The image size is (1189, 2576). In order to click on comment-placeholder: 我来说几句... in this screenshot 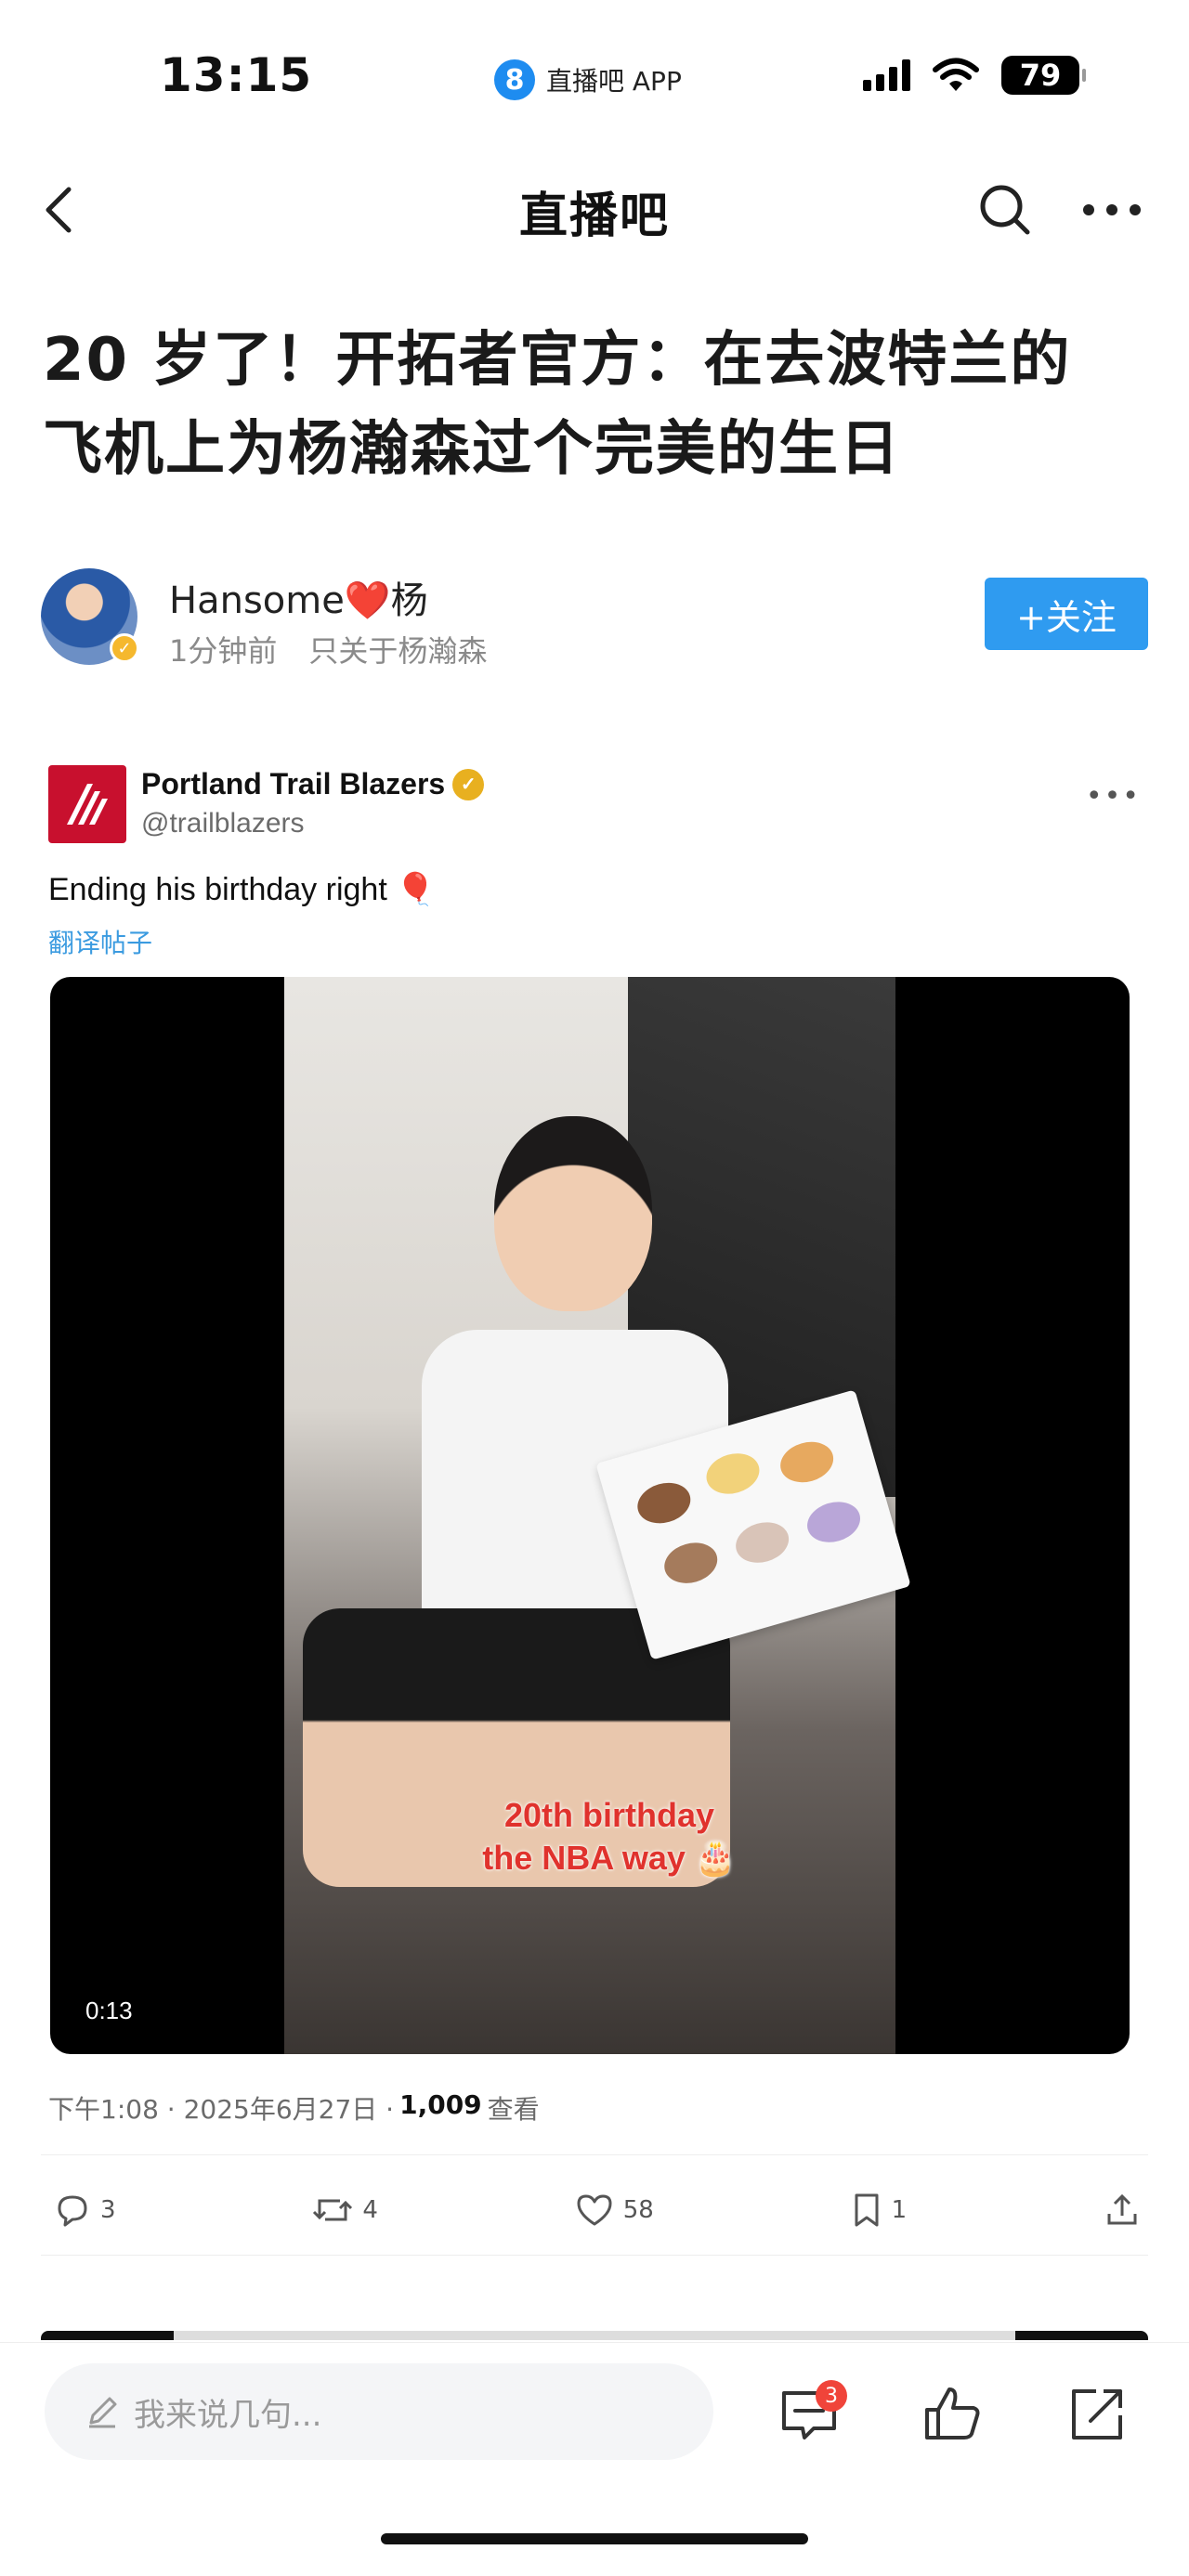, I will do `click(228, 2415)`.